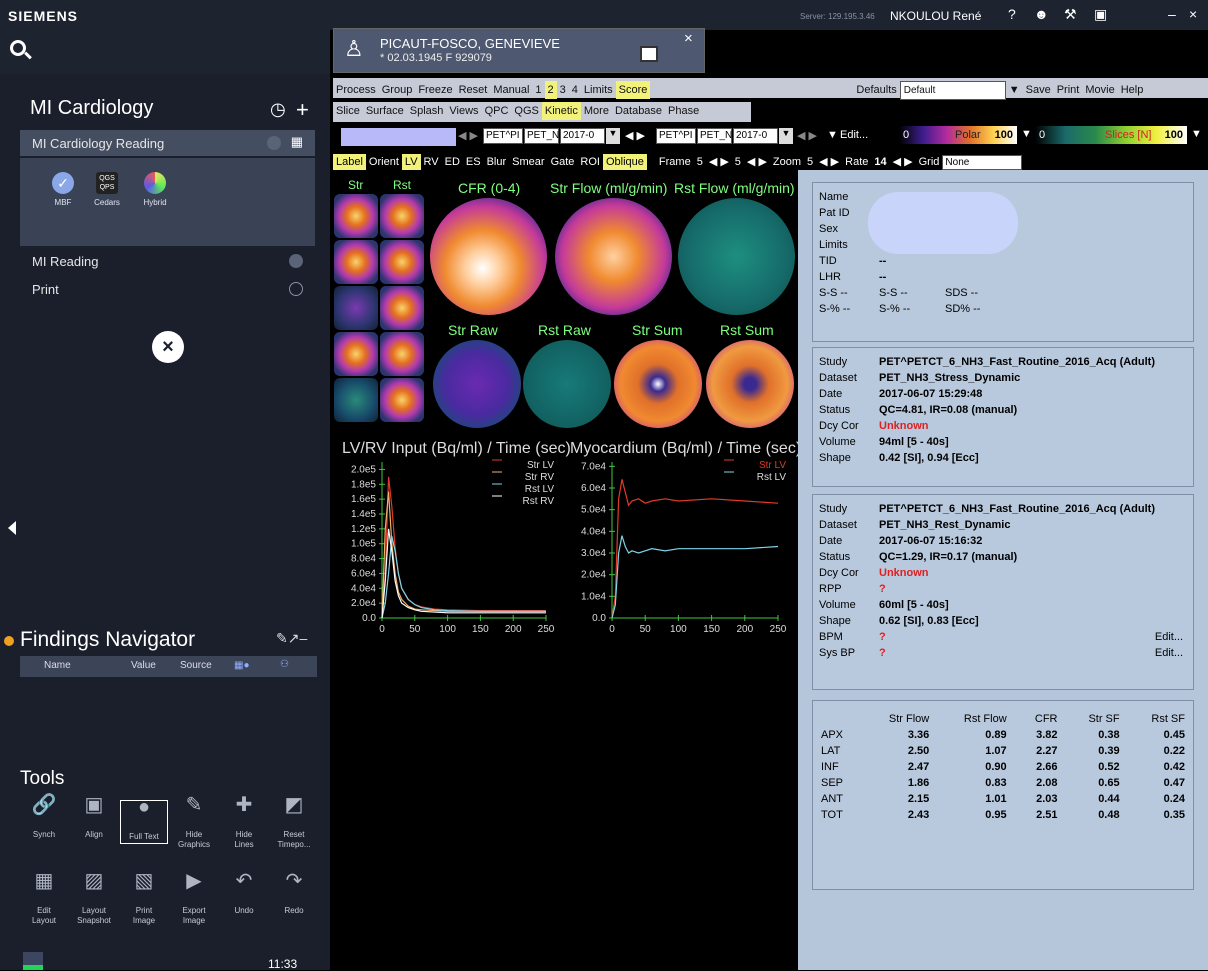 This screenshot has width=1208, height=971. Describe the element at coordinates (638, 111) in the screenshot. I see `menu2-item: Database` at that location.